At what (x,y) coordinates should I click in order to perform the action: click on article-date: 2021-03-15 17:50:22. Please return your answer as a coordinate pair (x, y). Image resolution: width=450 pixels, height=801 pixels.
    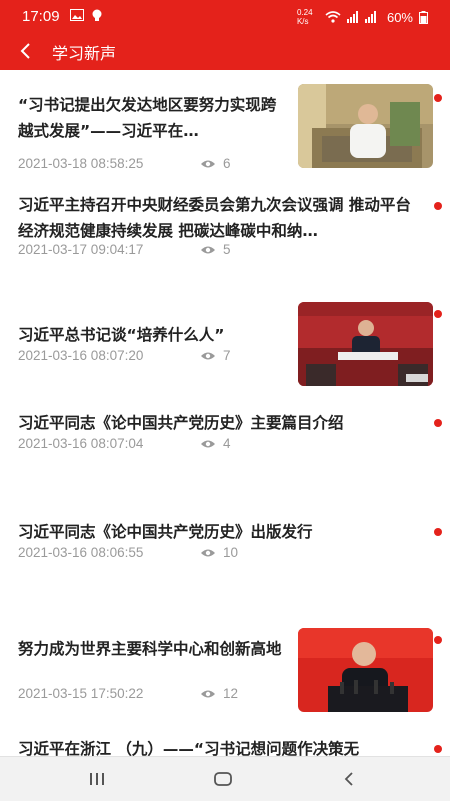
    Looking at the image, I should click on (81, 693).